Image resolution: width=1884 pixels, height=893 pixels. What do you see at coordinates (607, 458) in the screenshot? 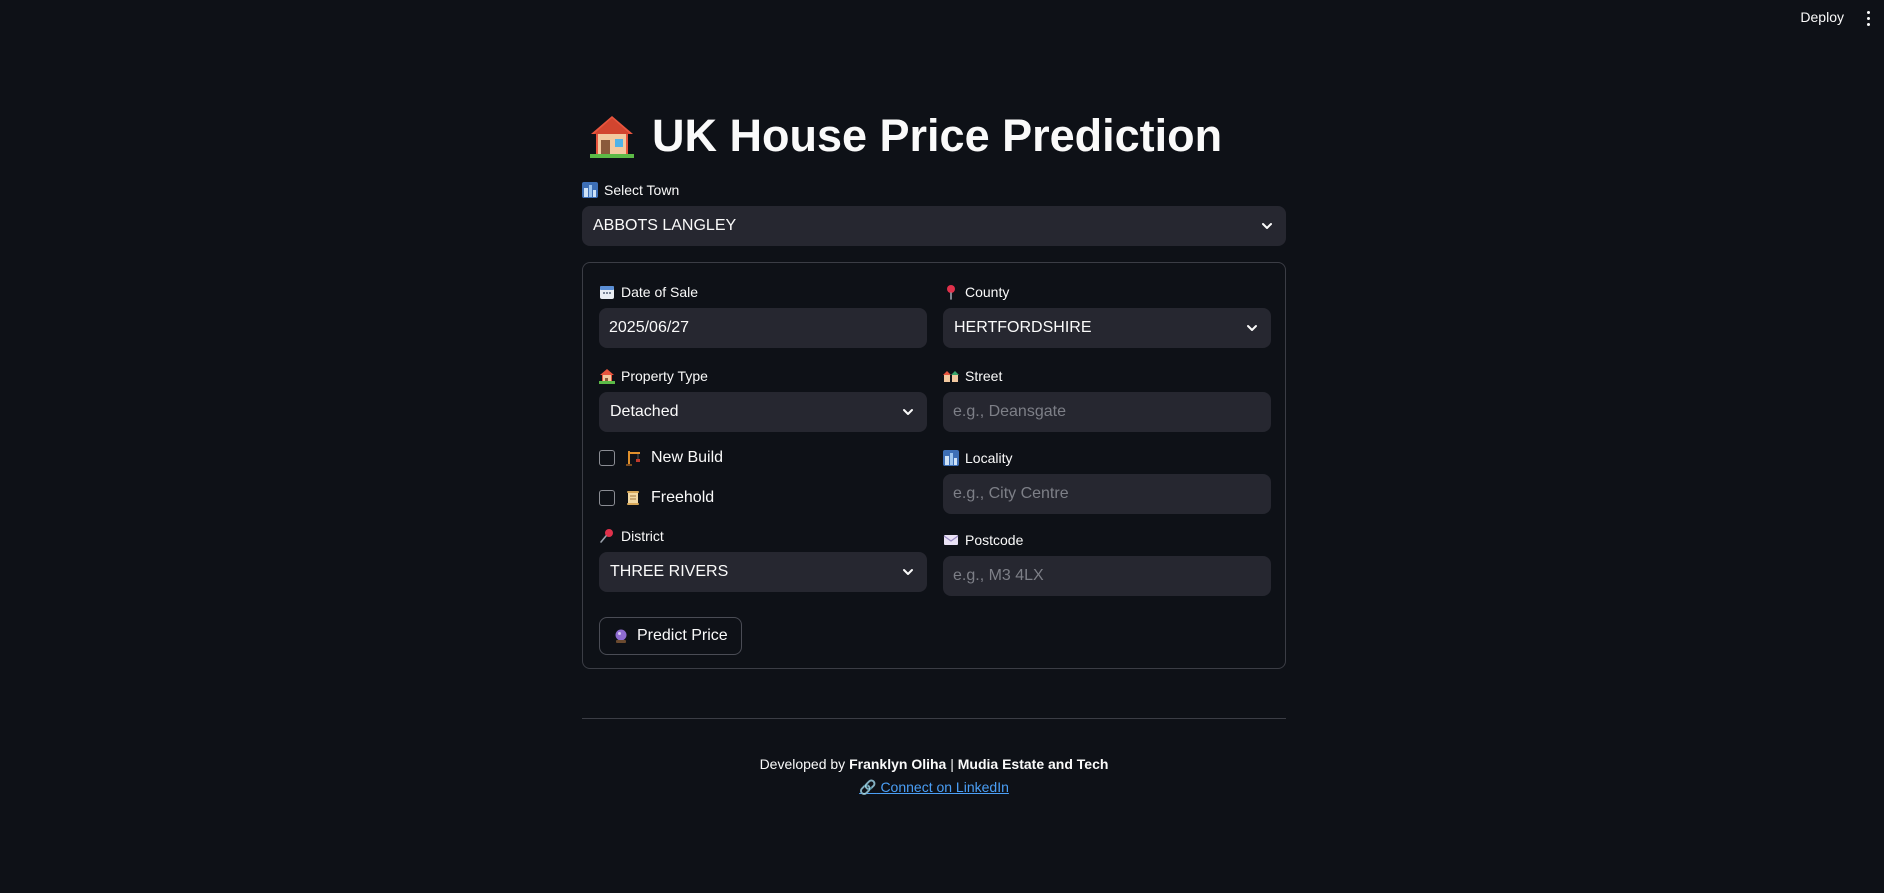
I see `new-build-box` at bounding box center [607, 458].